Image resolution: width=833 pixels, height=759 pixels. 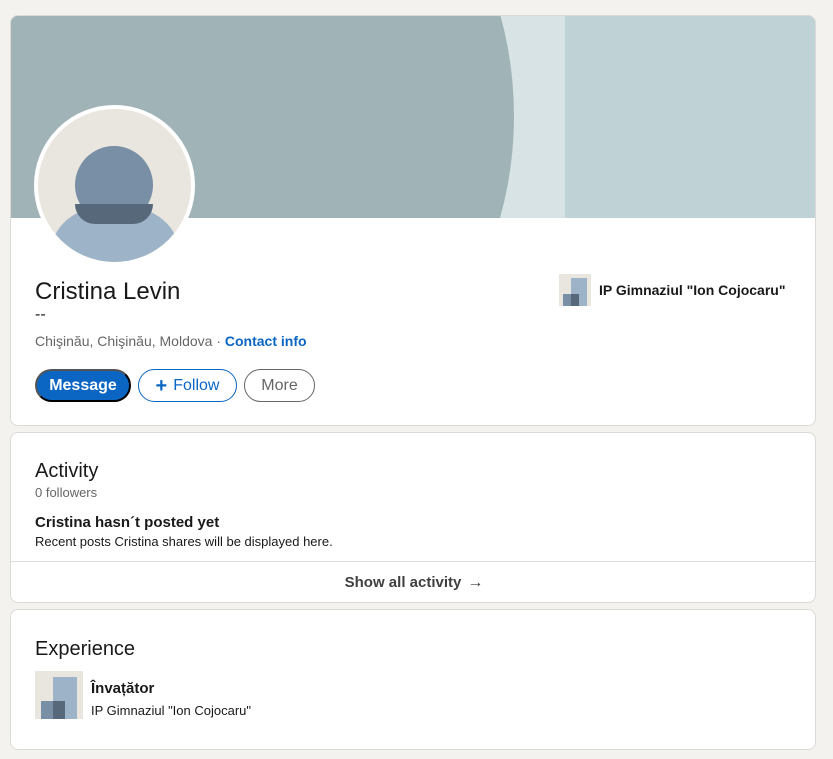 I want to click on experience-position-title: Învațător, so click(x=123, y=688).